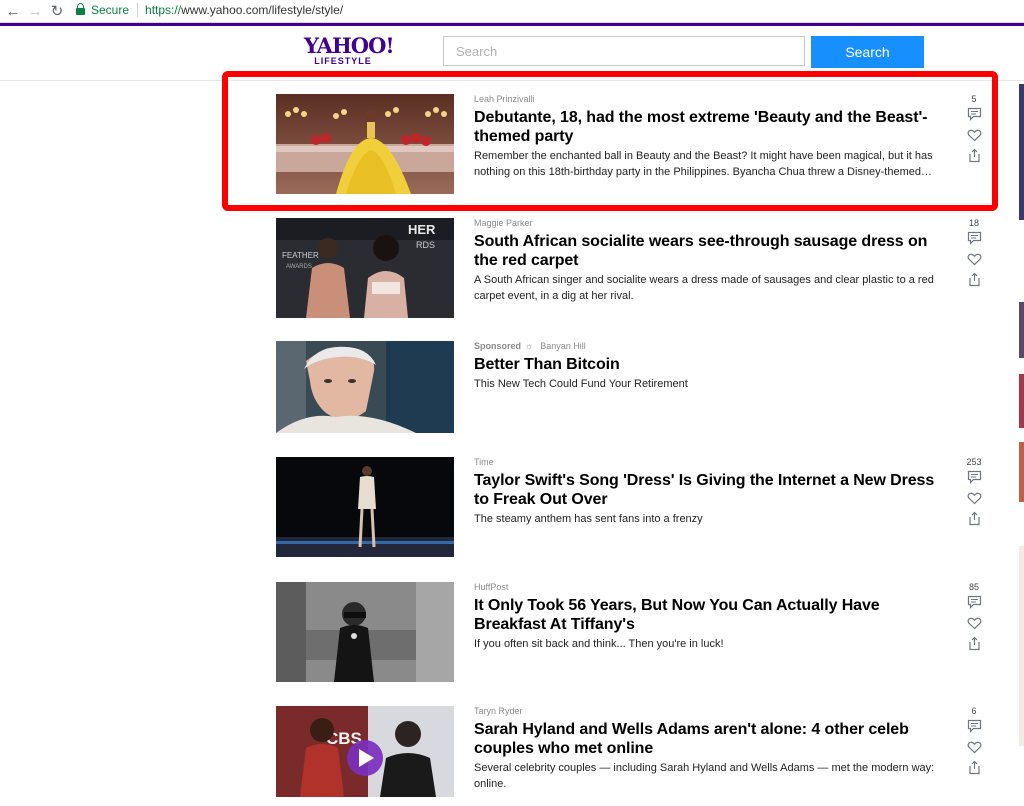 The width and height of the screenshot is (1024, 806). Describe the element at coordinates (262, 10) in the screenshot. I see `url-path: www.yahoo.com/lifestyle/style/` at that location.